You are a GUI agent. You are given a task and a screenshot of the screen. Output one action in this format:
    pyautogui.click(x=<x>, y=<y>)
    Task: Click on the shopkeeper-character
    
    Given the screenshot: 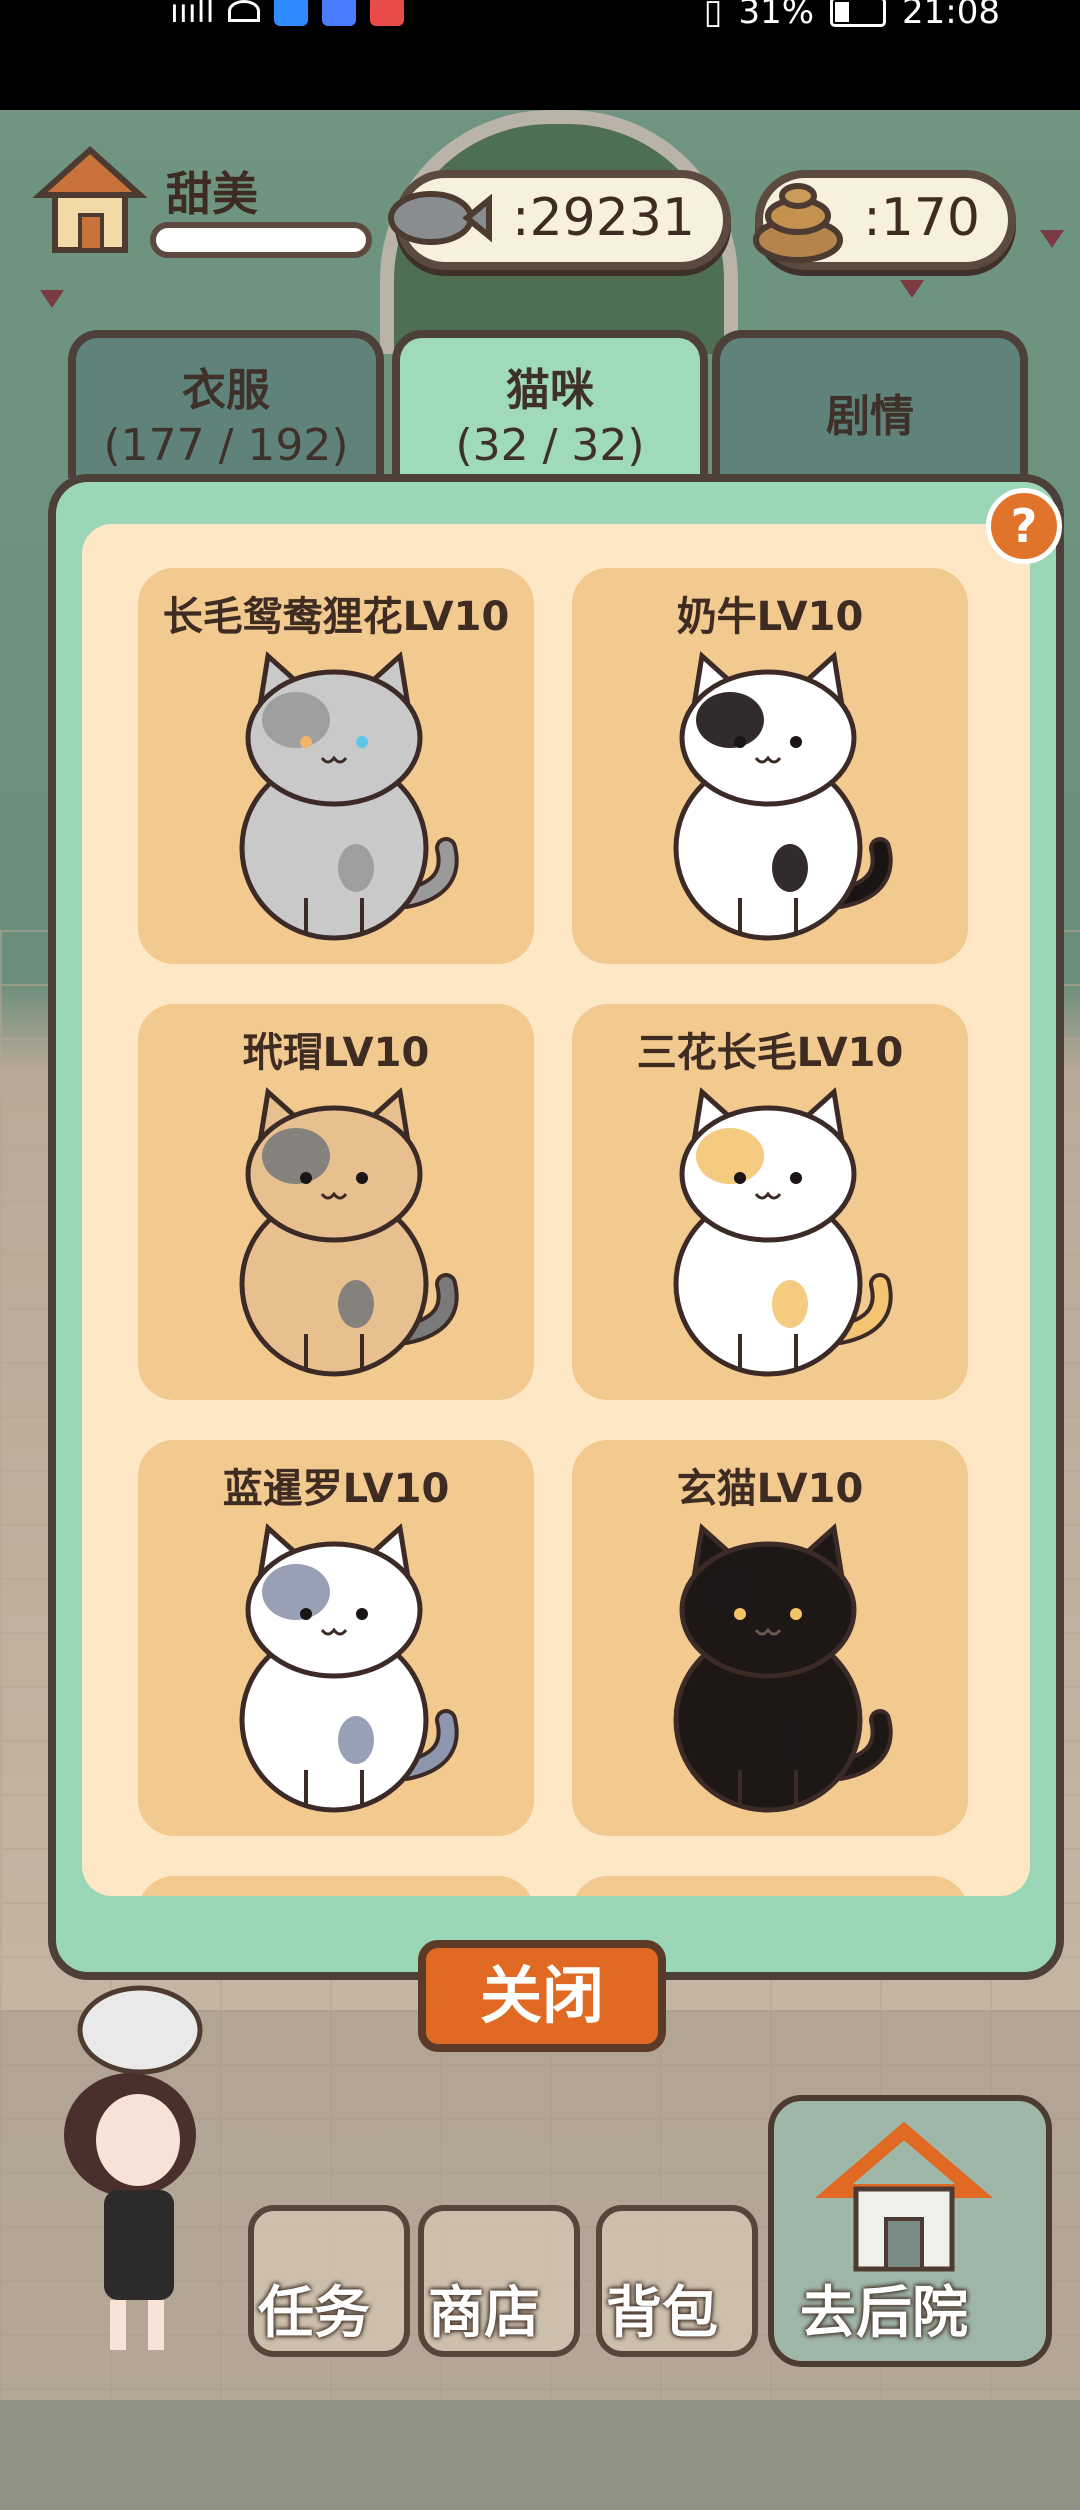 What is the action you would take?
    pyautogui.click(x=133, y=2167)
    